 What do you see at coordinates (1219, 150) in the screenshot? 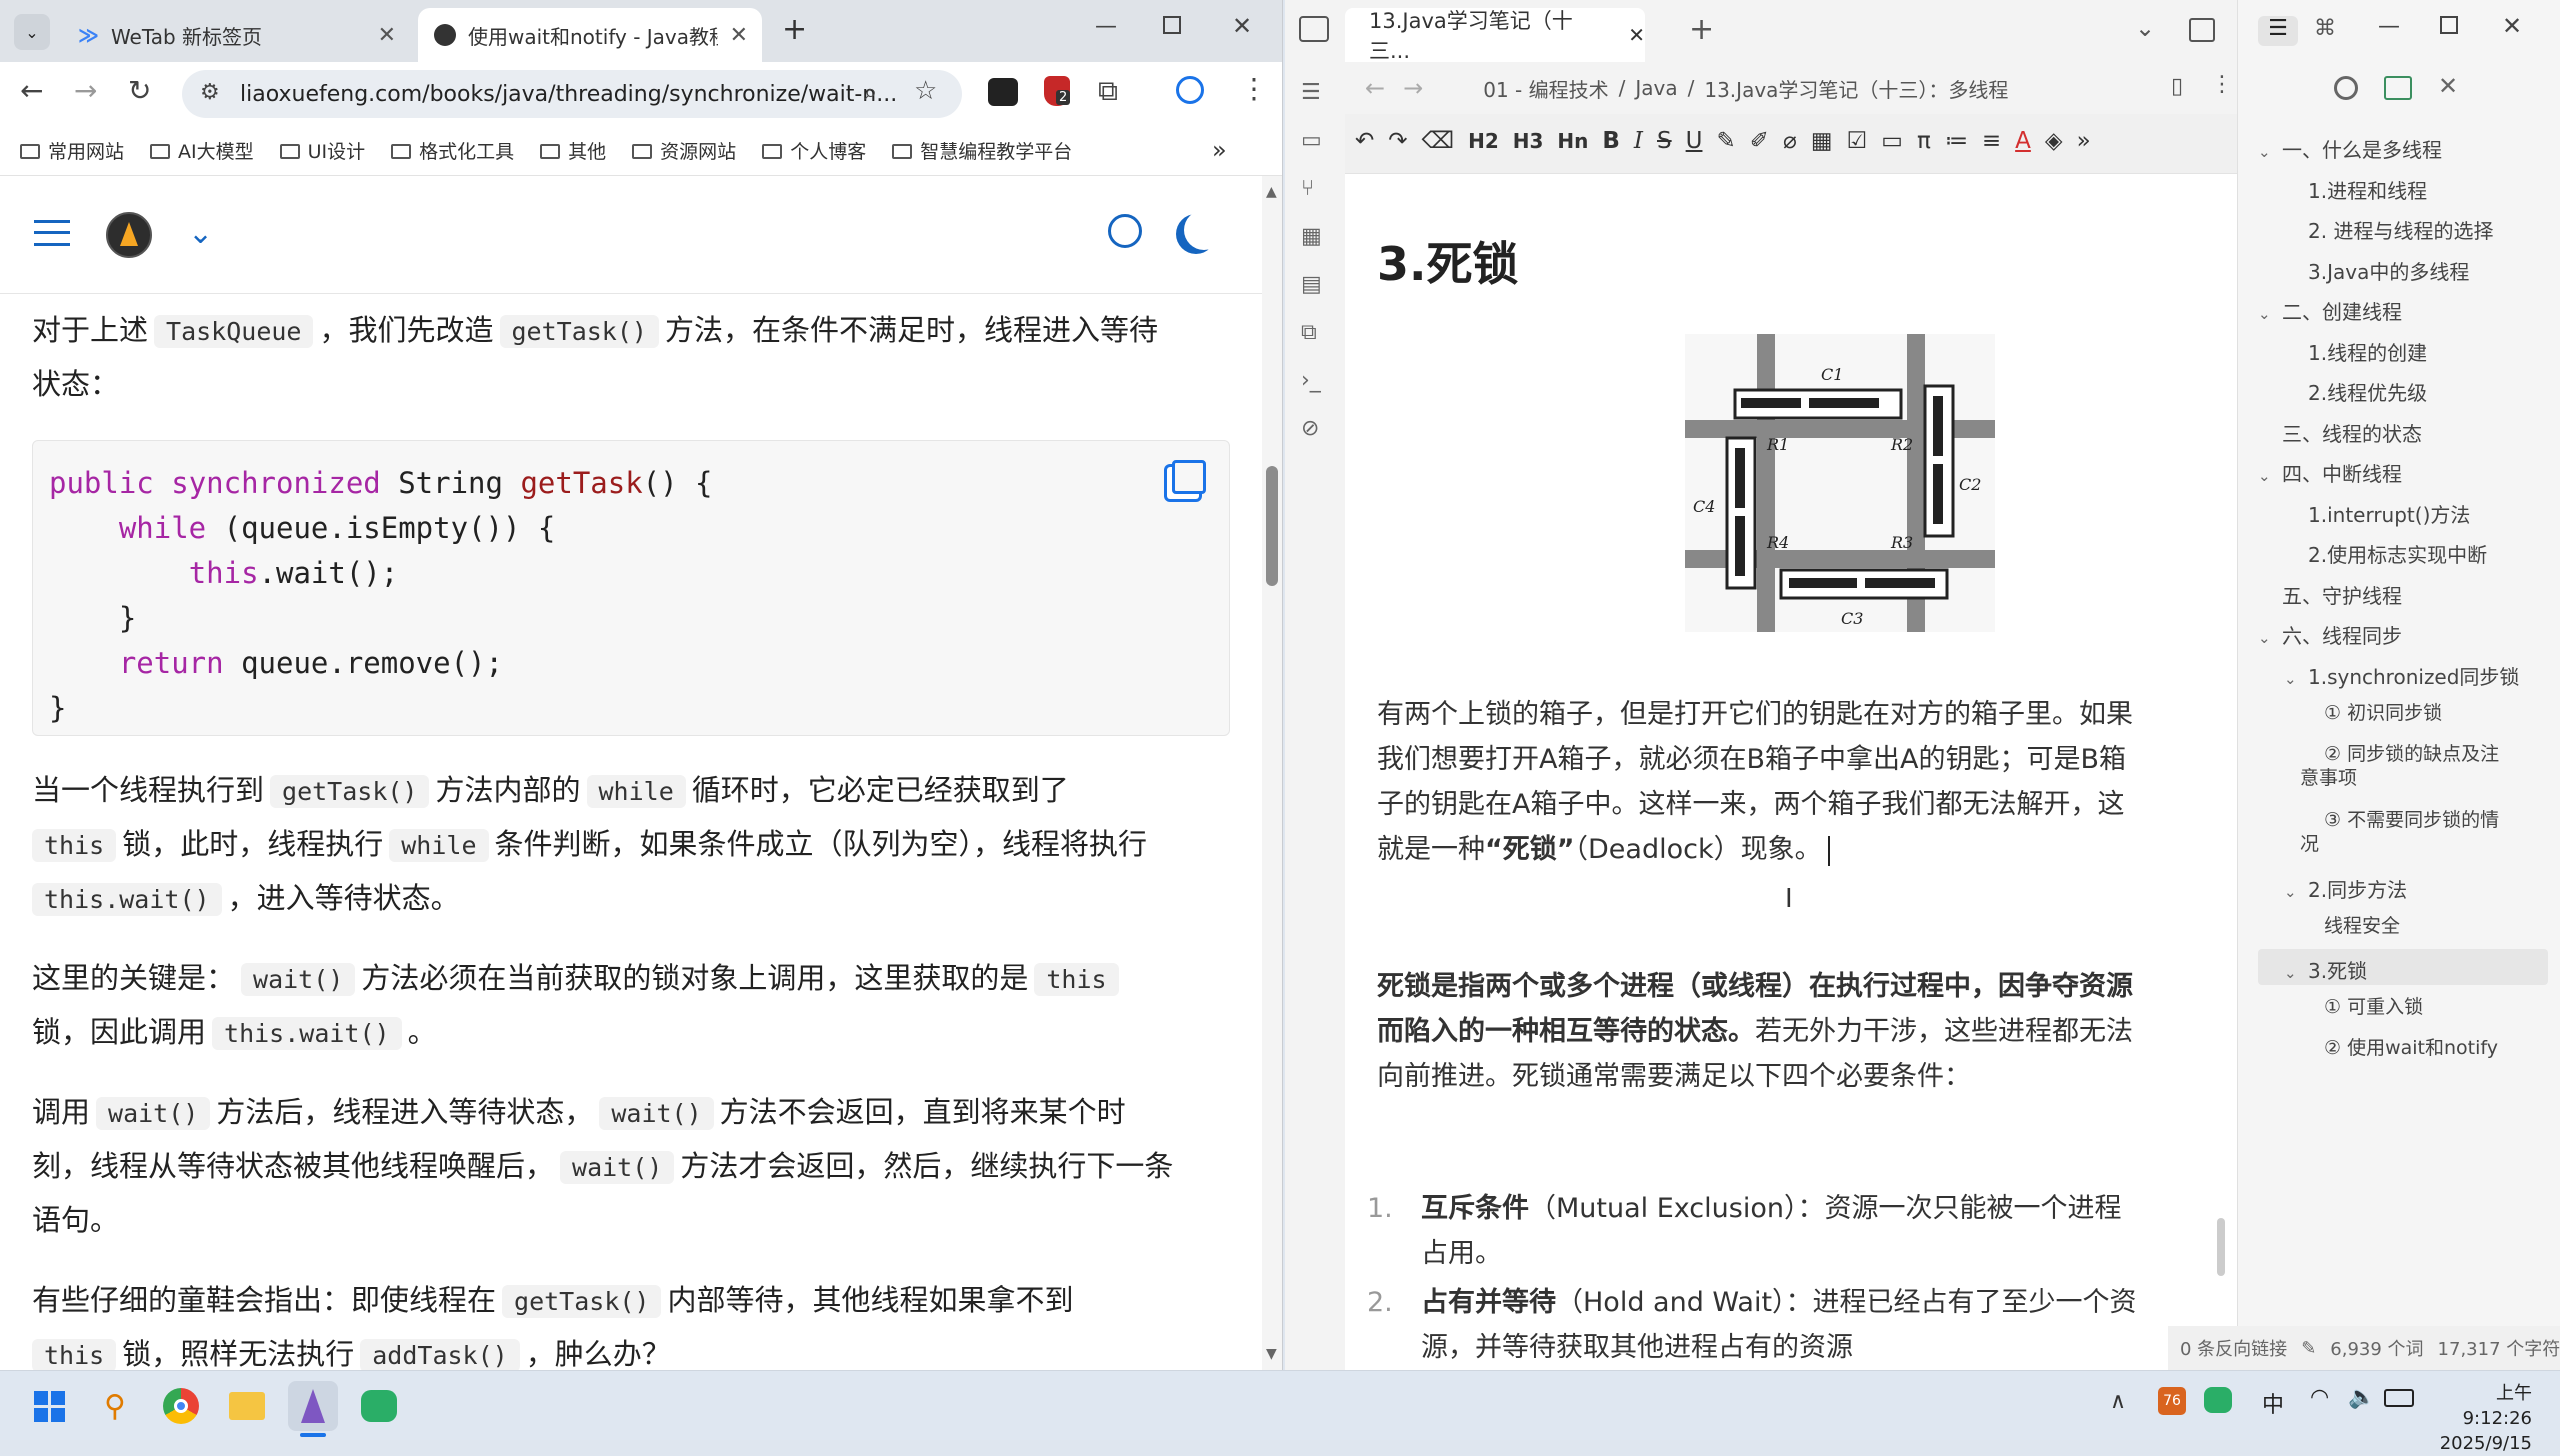
I see `bookmarks-more-button: »` at bounding box center [1219, 150].